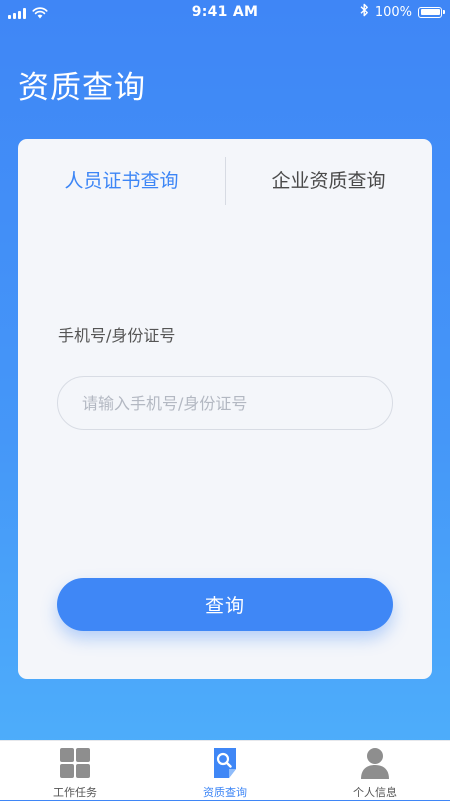 The image size is (450, 801). I want to click on bottom-tab-bar: 工作任务 资质查询 个人信息, so click(225, 770).